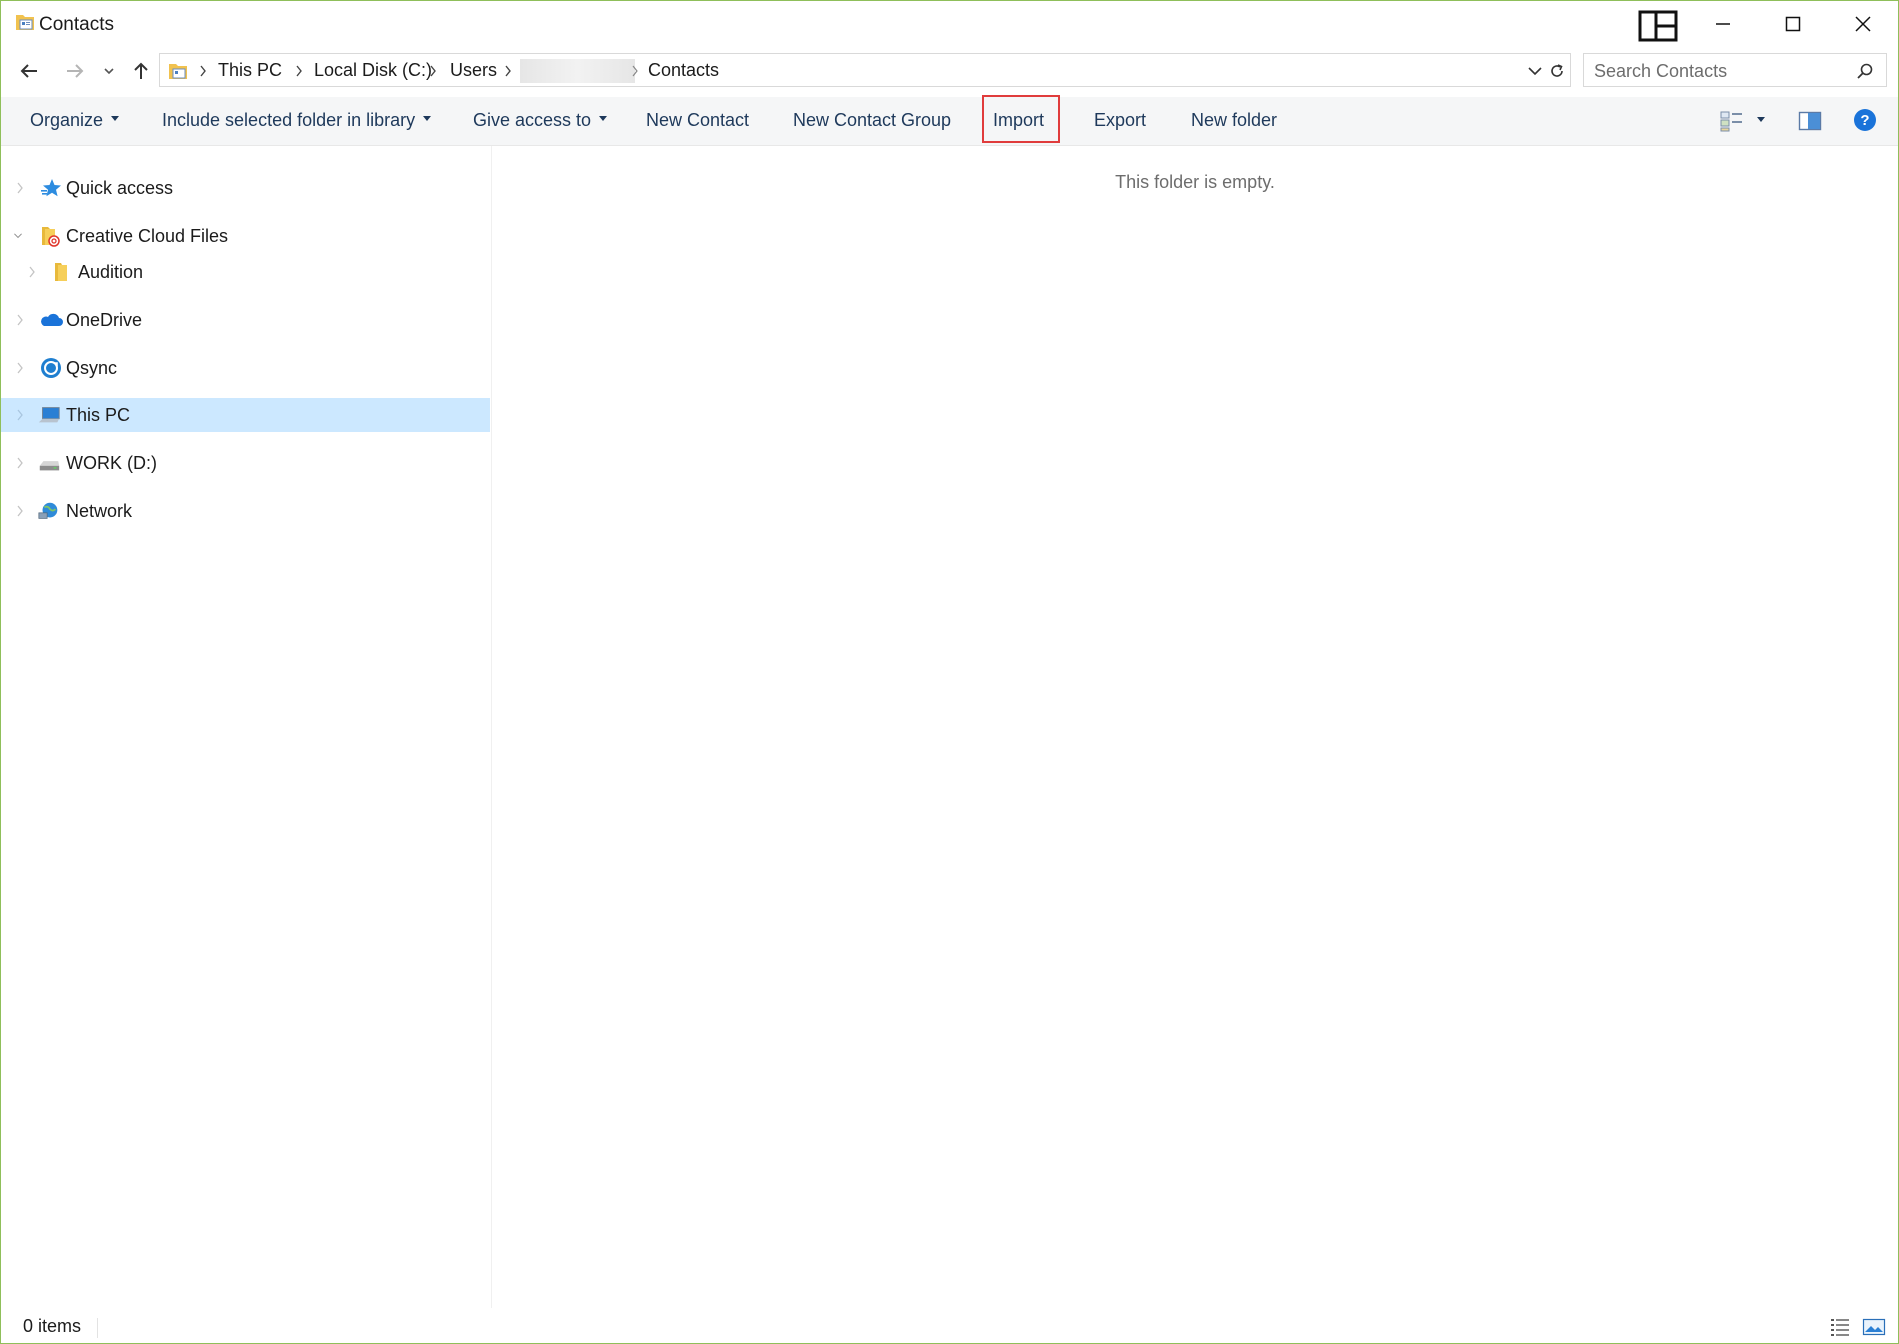 The image size is (1899, 1344). I want to click on nav-item-onedrive: OneDrive, so click(245, 320).